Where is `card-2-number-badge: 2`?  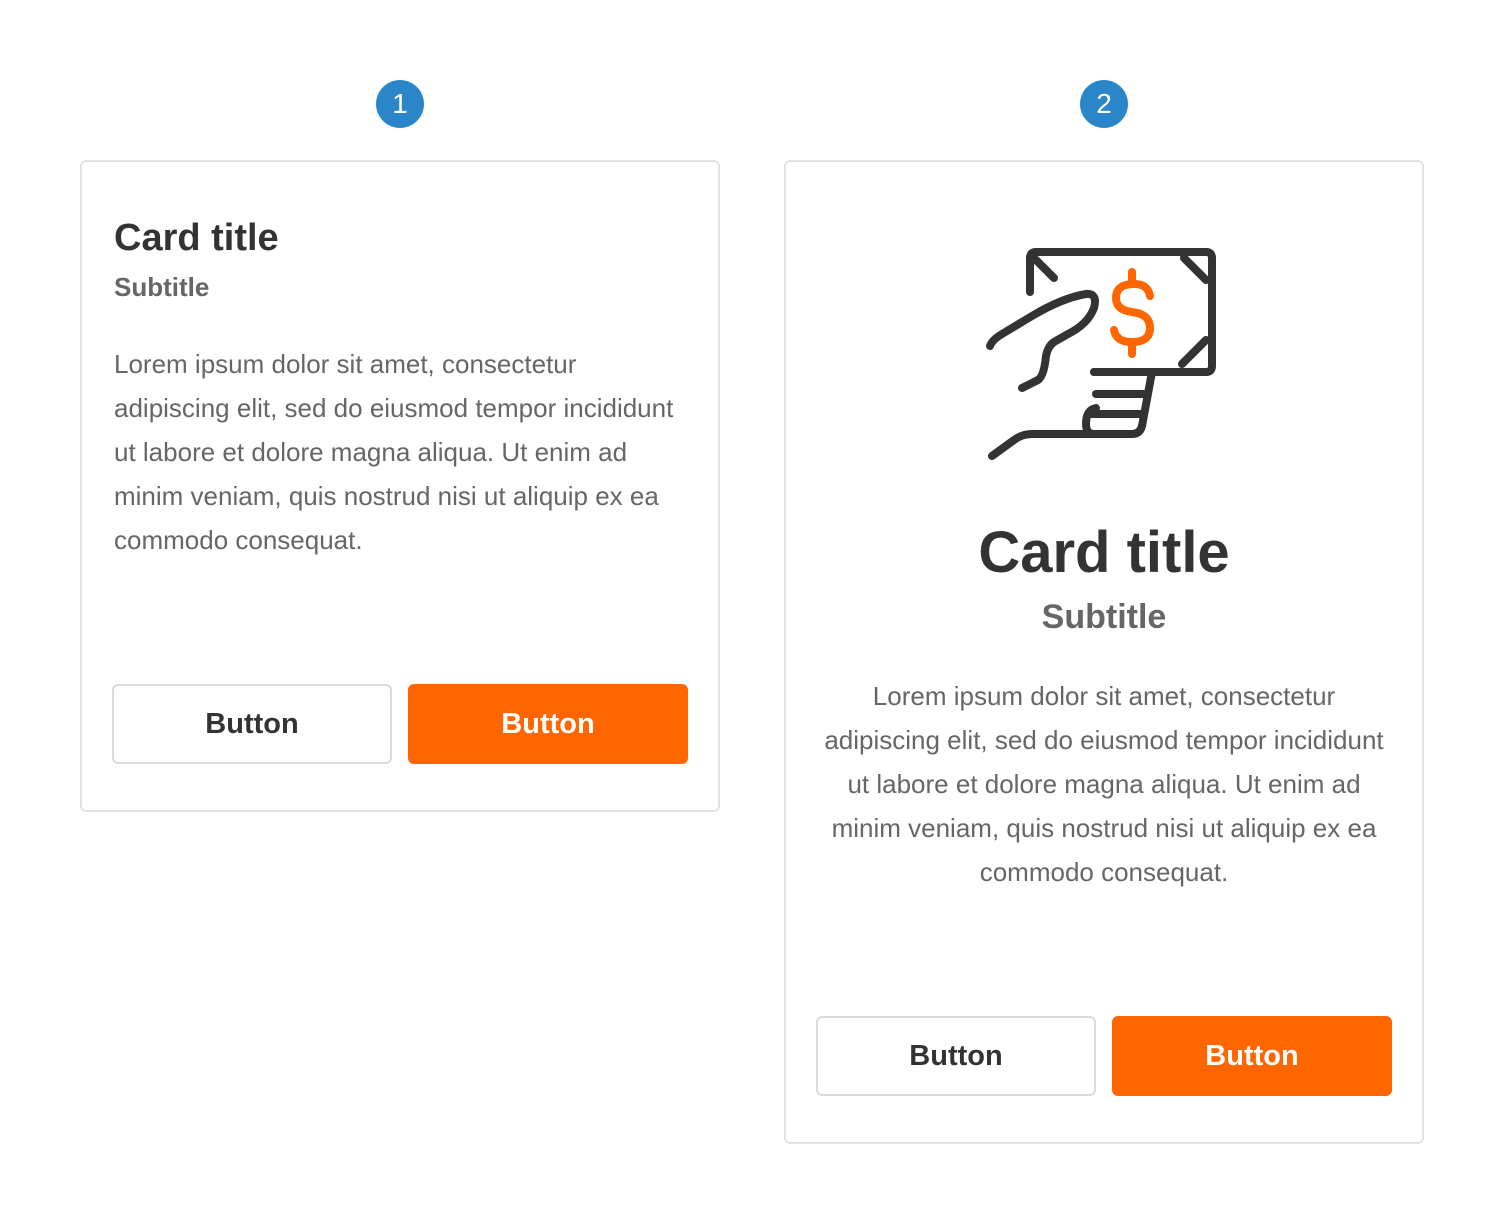
card-2-number-badge: 2 is located at coordinates (1104, 104).